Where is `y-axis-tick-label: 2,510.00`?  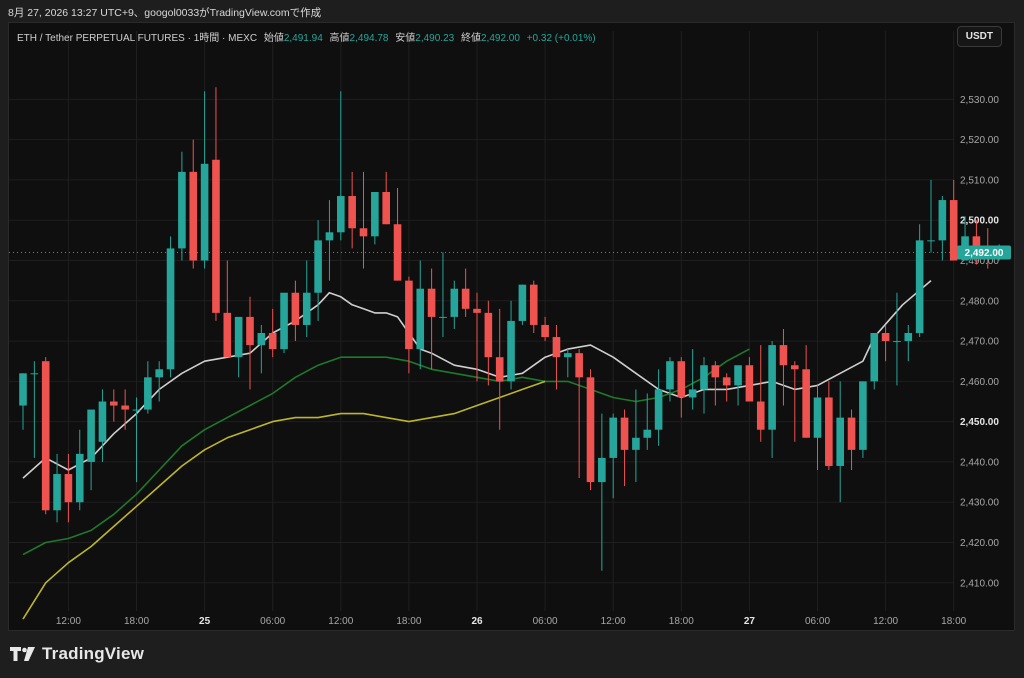 y-axis-tick-label: 2,510.00 is located at coordinates (979, 180).